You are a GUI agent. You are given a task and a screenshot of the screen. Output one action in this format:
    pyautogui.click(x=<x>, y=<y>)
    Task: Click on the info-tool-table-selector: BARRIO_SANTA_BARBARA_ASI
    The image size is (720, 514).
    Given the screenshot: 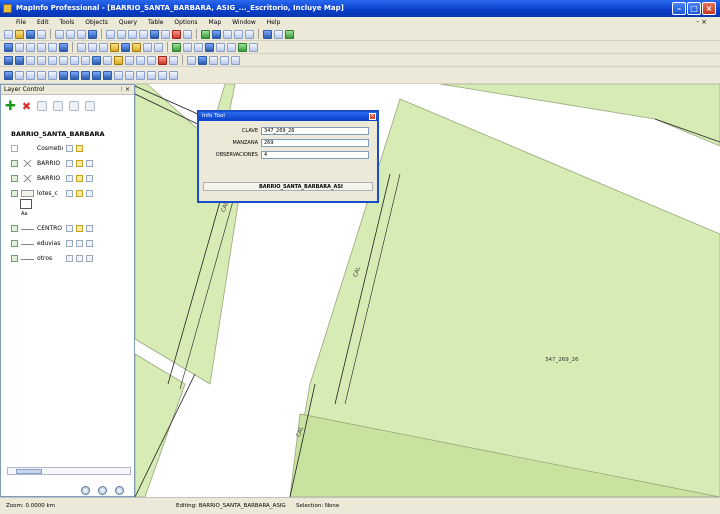 What is the action you would take?
    pyautogui.click(x=288, y=186)
    